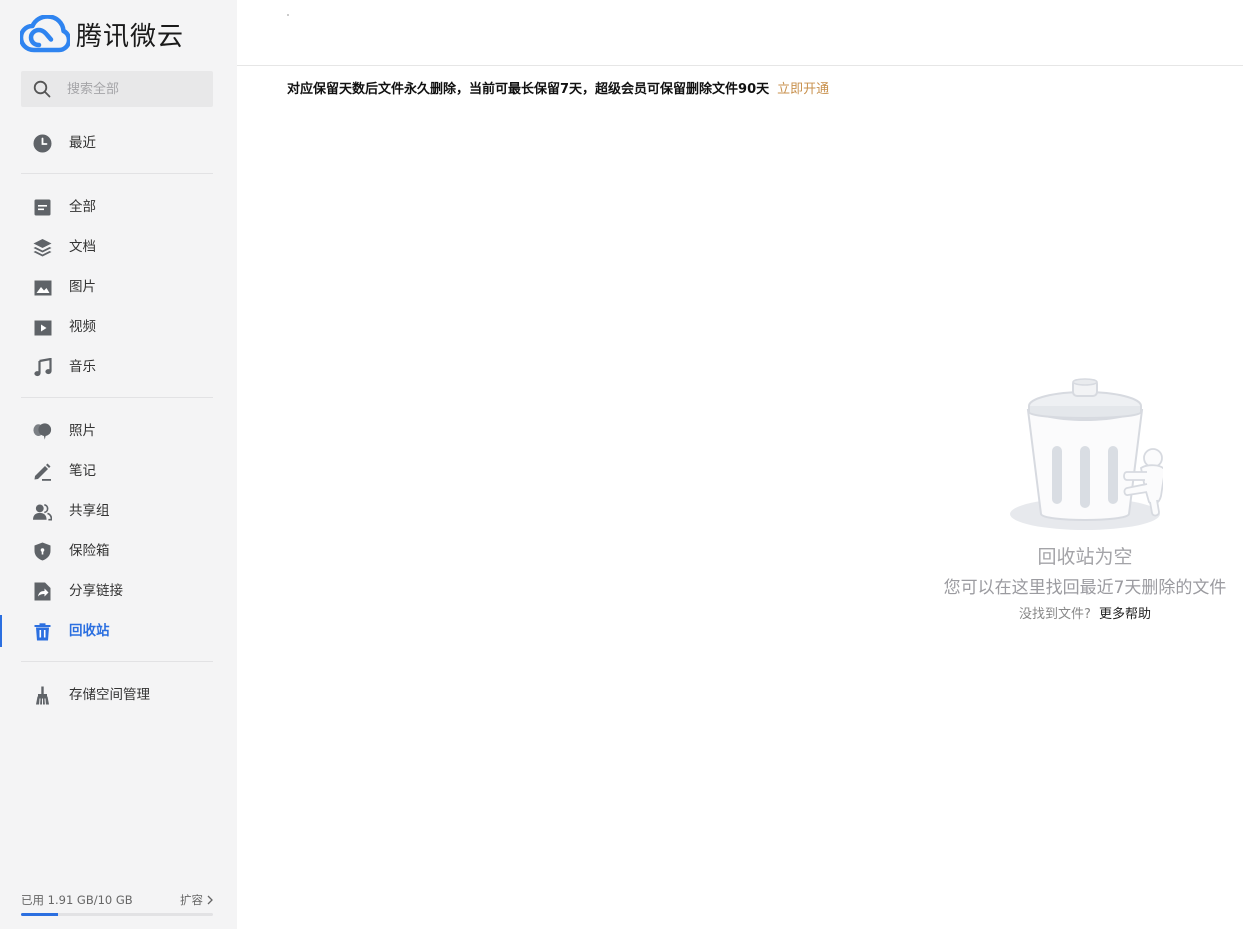 The height and width of the screenshot is (929, 1243). What do you see at coordinates (42, 631) in the screenshot?
I see `trash-icon` at bounding box center [42, 631].